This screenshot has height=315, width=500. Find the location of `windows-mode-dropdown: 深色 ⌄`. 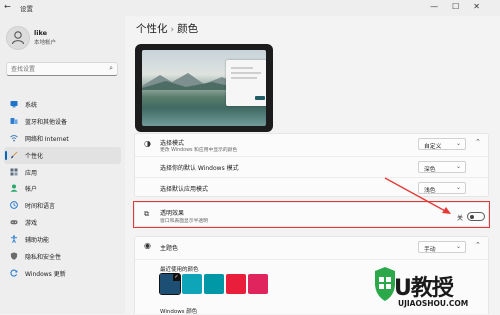

windows-mode-dropdown: 深色 ⌄ is located at coordinates (442, 167).